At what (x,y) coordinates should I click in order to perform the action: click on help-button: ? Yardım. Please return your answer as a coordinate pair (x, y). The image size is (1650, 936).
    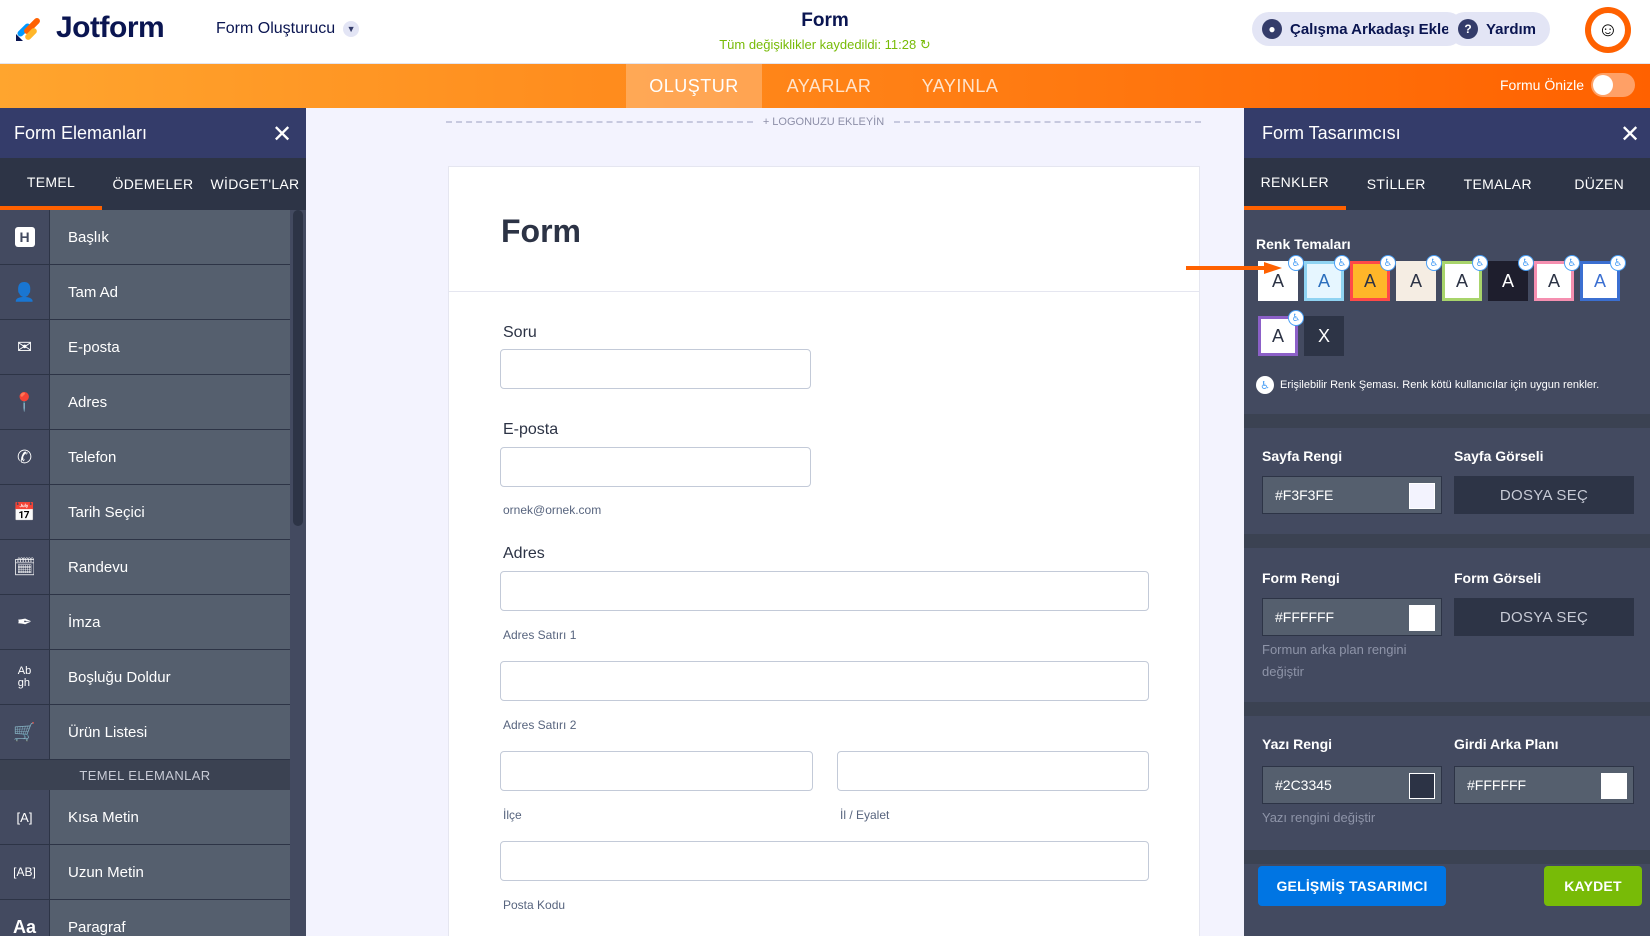
    Looking at the image, I should click on (1499, 29).